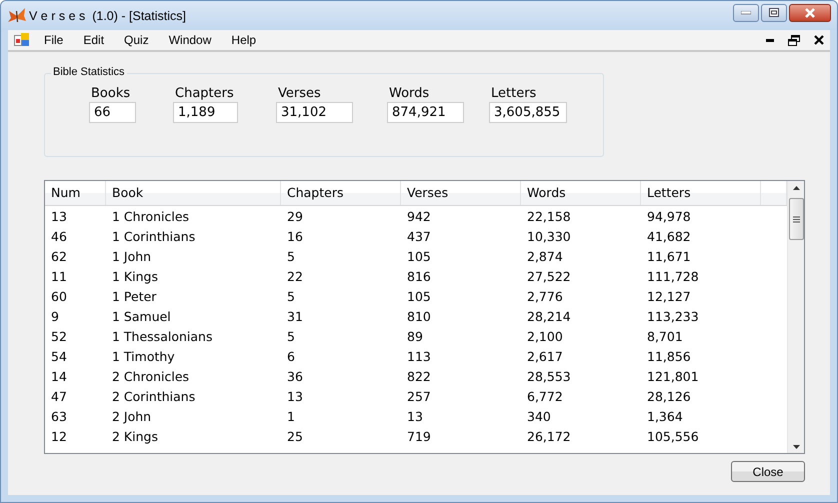 Image resolution: width=838 pixels, height=503 pixels. What do you see at coordinates (300, 93) in the screenshot?
I see `field-label: Verses` at bounding box center [300, 93].